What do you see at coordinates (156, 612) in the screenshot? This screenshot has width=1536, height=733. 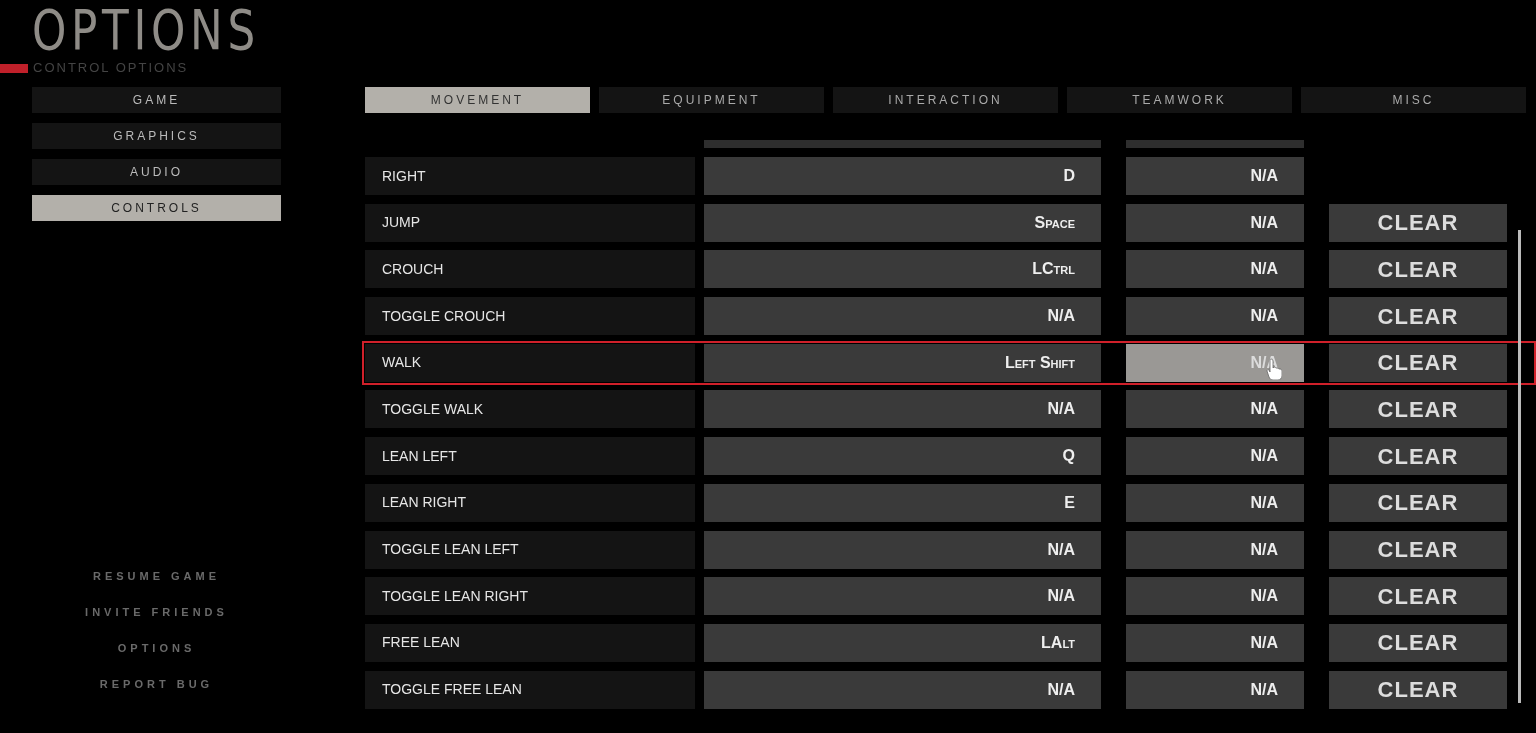 I see `menu-item: INVITE FRIENDS` at bounding box center [156, 612].